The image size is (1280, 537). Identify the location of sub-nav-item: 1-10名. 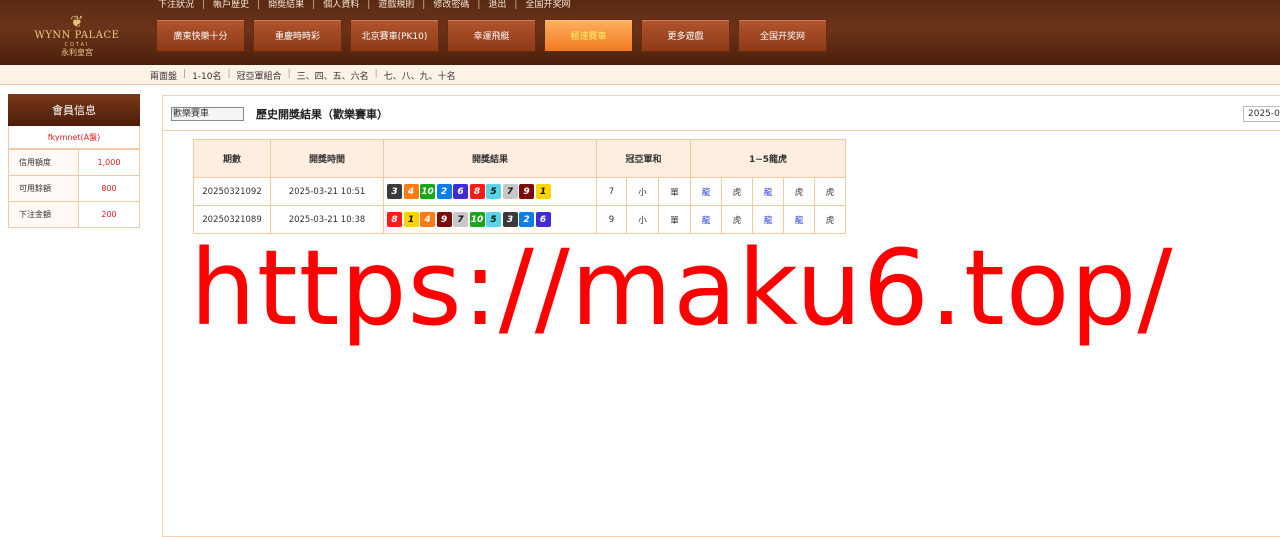
(206, 75).